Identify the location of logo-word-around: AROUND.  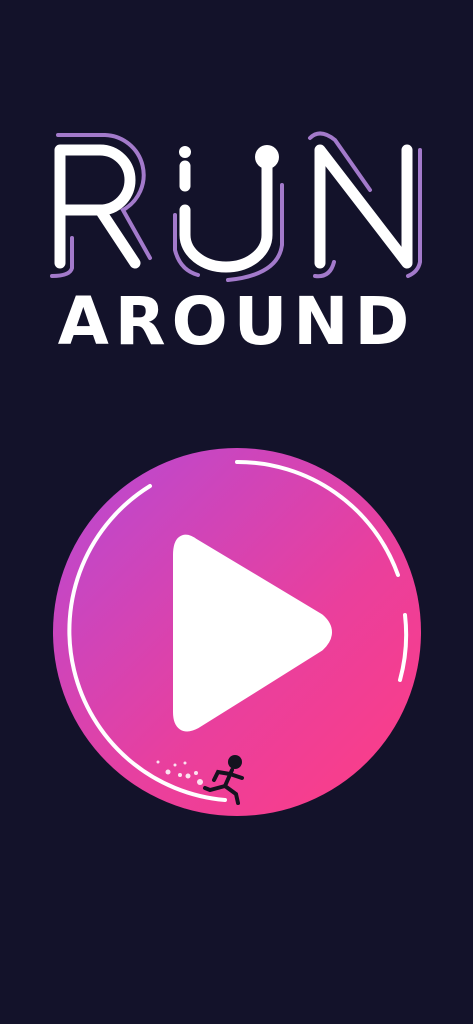
(236, 321).